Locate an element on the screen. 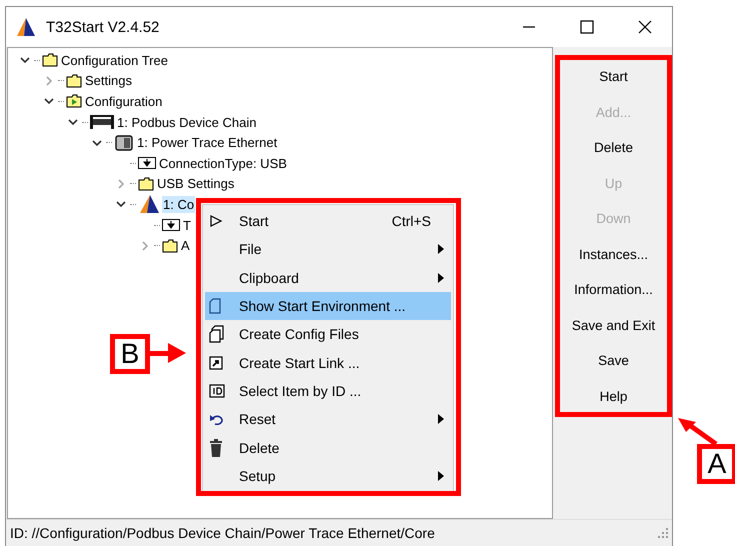 Image resolution: width=735 pixels, height=546 pixels. tree-item: A is located at coordinates (185, 245).